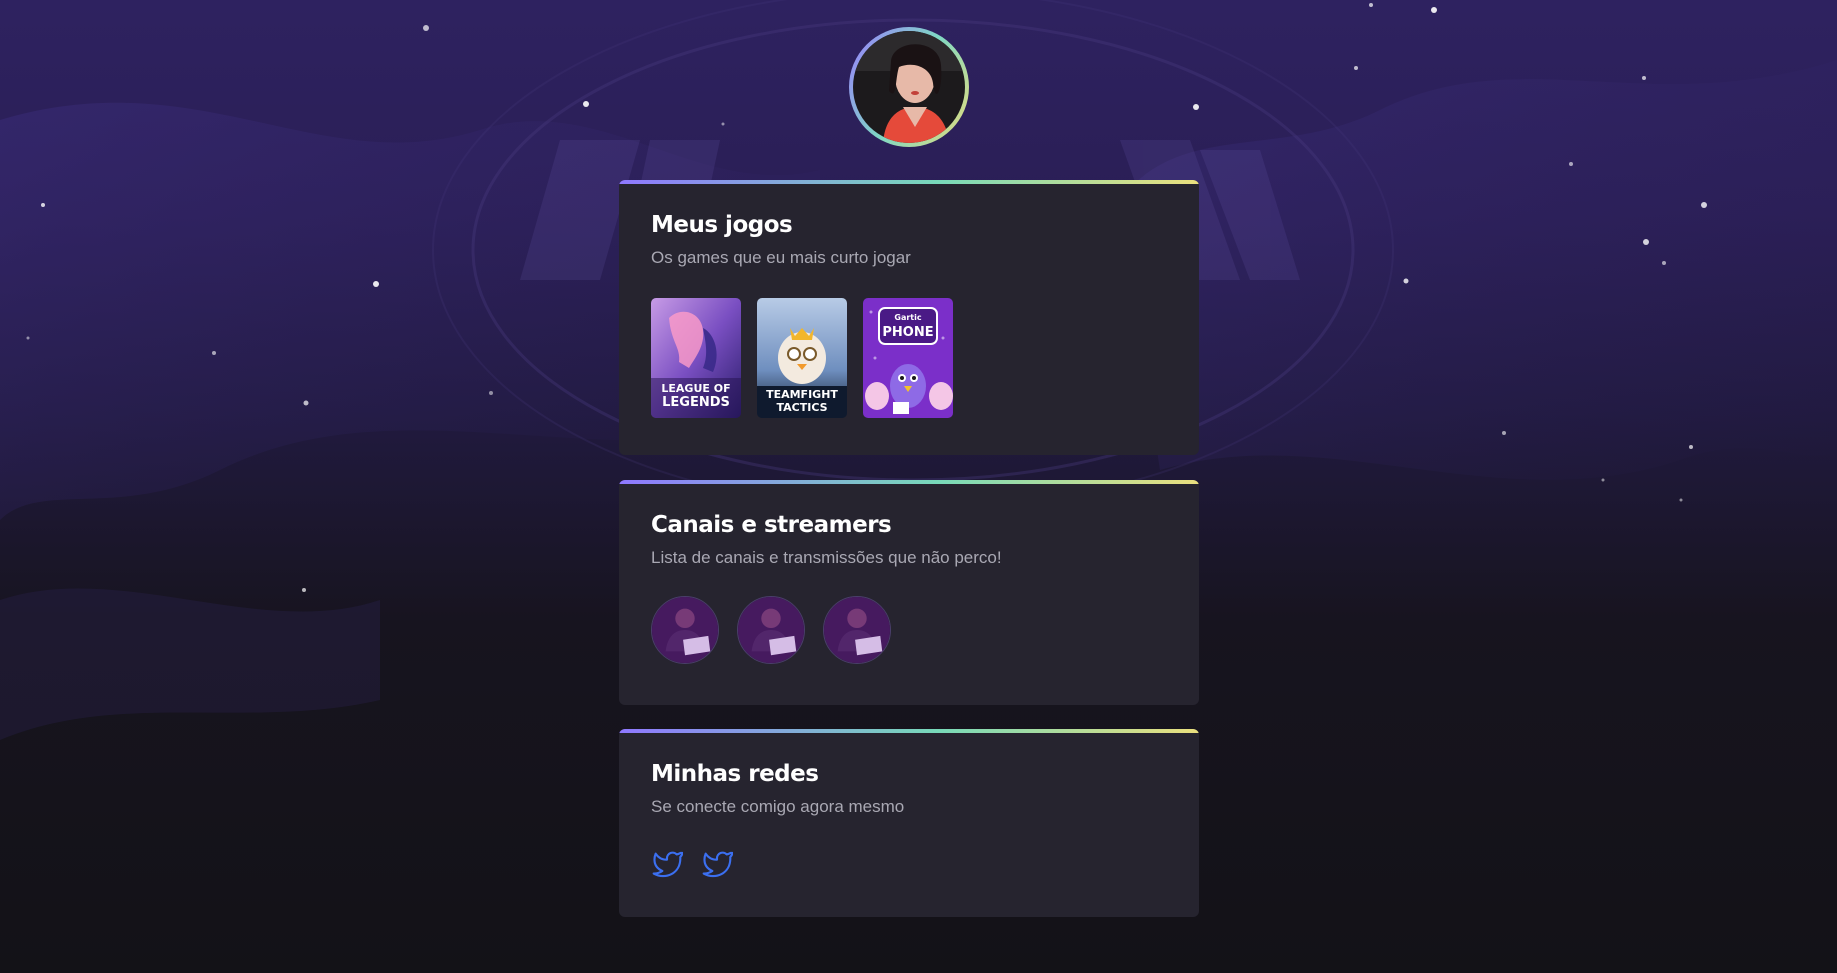 The height and width of the screenshot is (973, 1837). Describe the element at coordinates (771, 525) in the screenshot. I see `channels-title: Canais e streamers` at that location.